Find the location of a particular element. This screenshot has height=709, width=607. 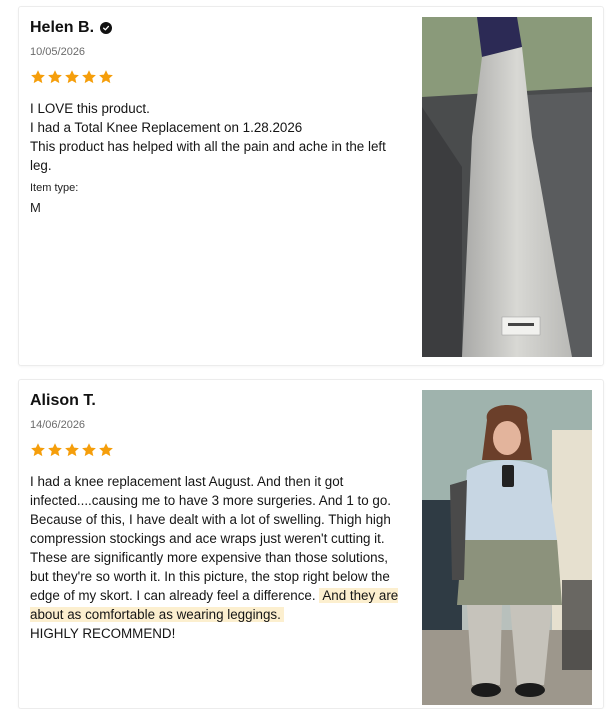

review-author: Alison T. is located at coordinates (63, 401).